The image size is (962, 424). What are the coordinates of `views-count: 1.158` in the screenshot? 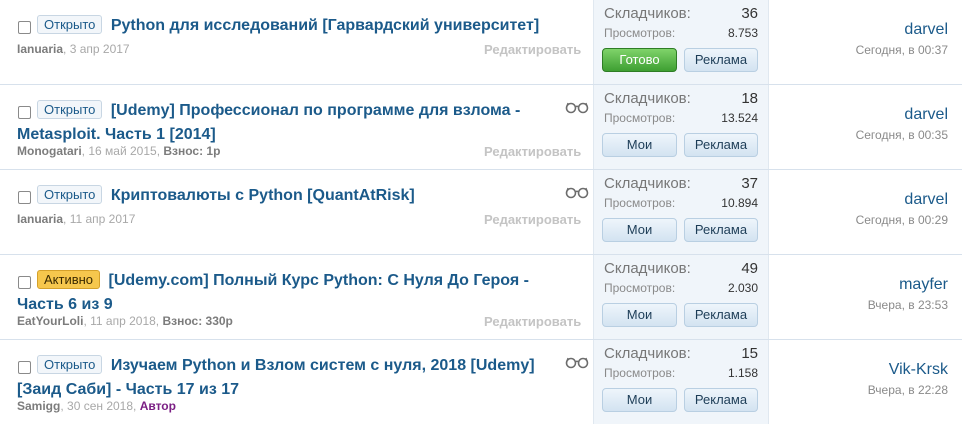 It's located at (742, 373).